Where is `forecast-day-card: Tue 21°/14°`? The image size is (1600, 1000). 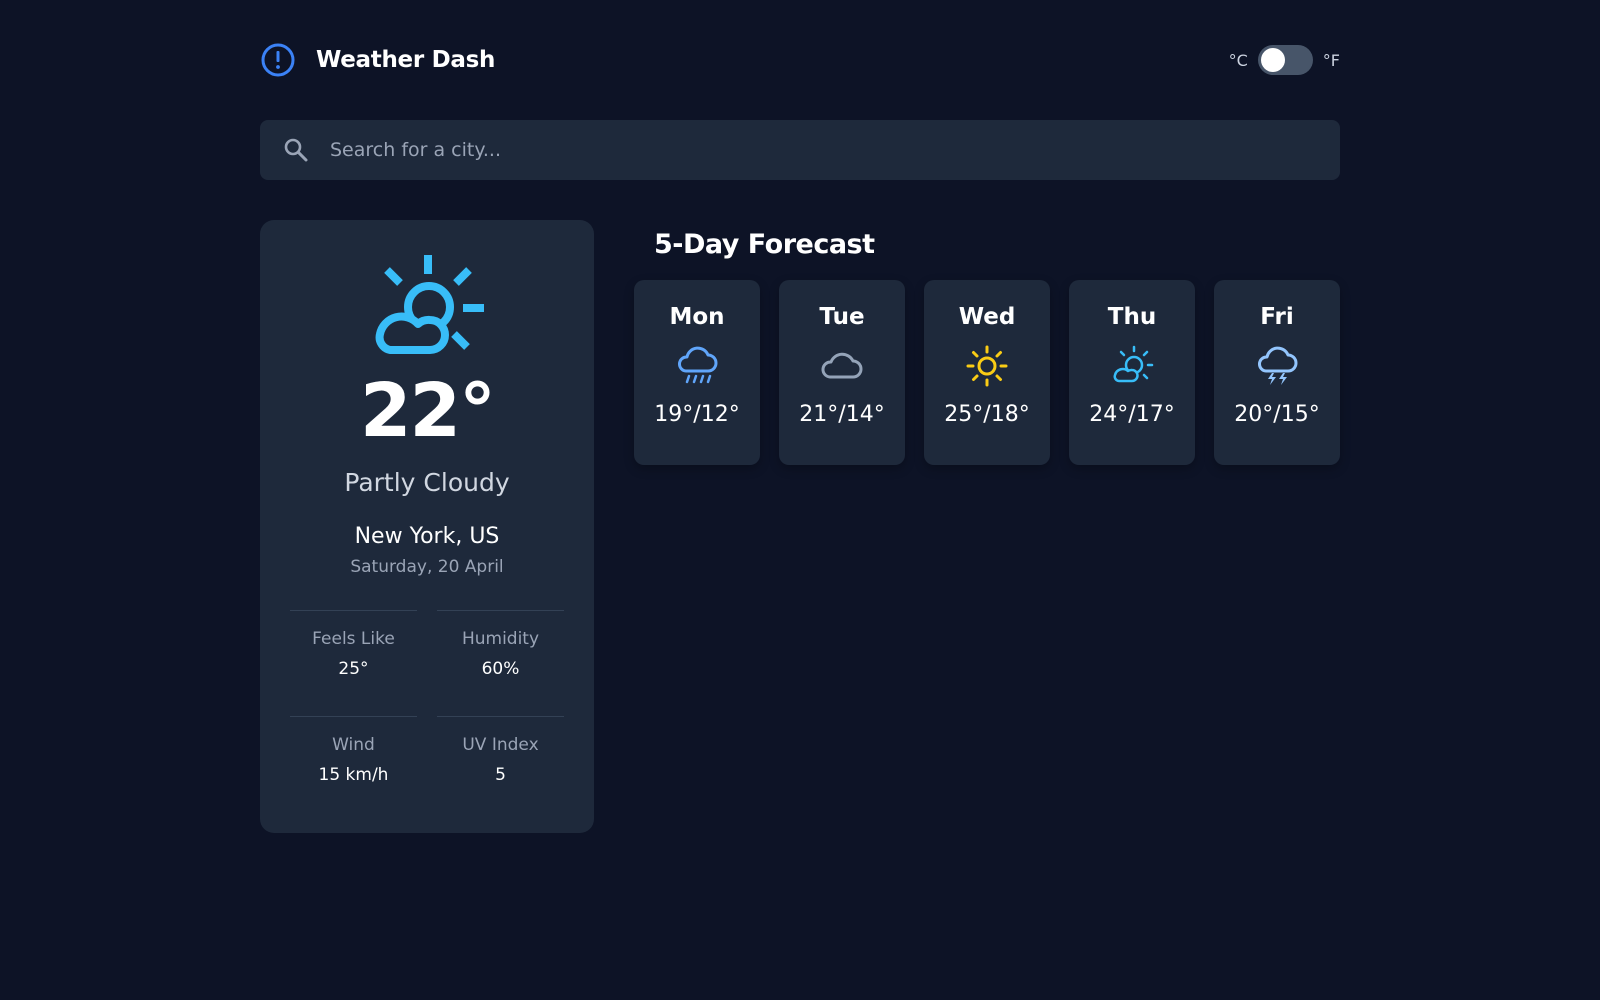
forecast-day-card: Tue 21°/14° is located at coordinates (842, 372).